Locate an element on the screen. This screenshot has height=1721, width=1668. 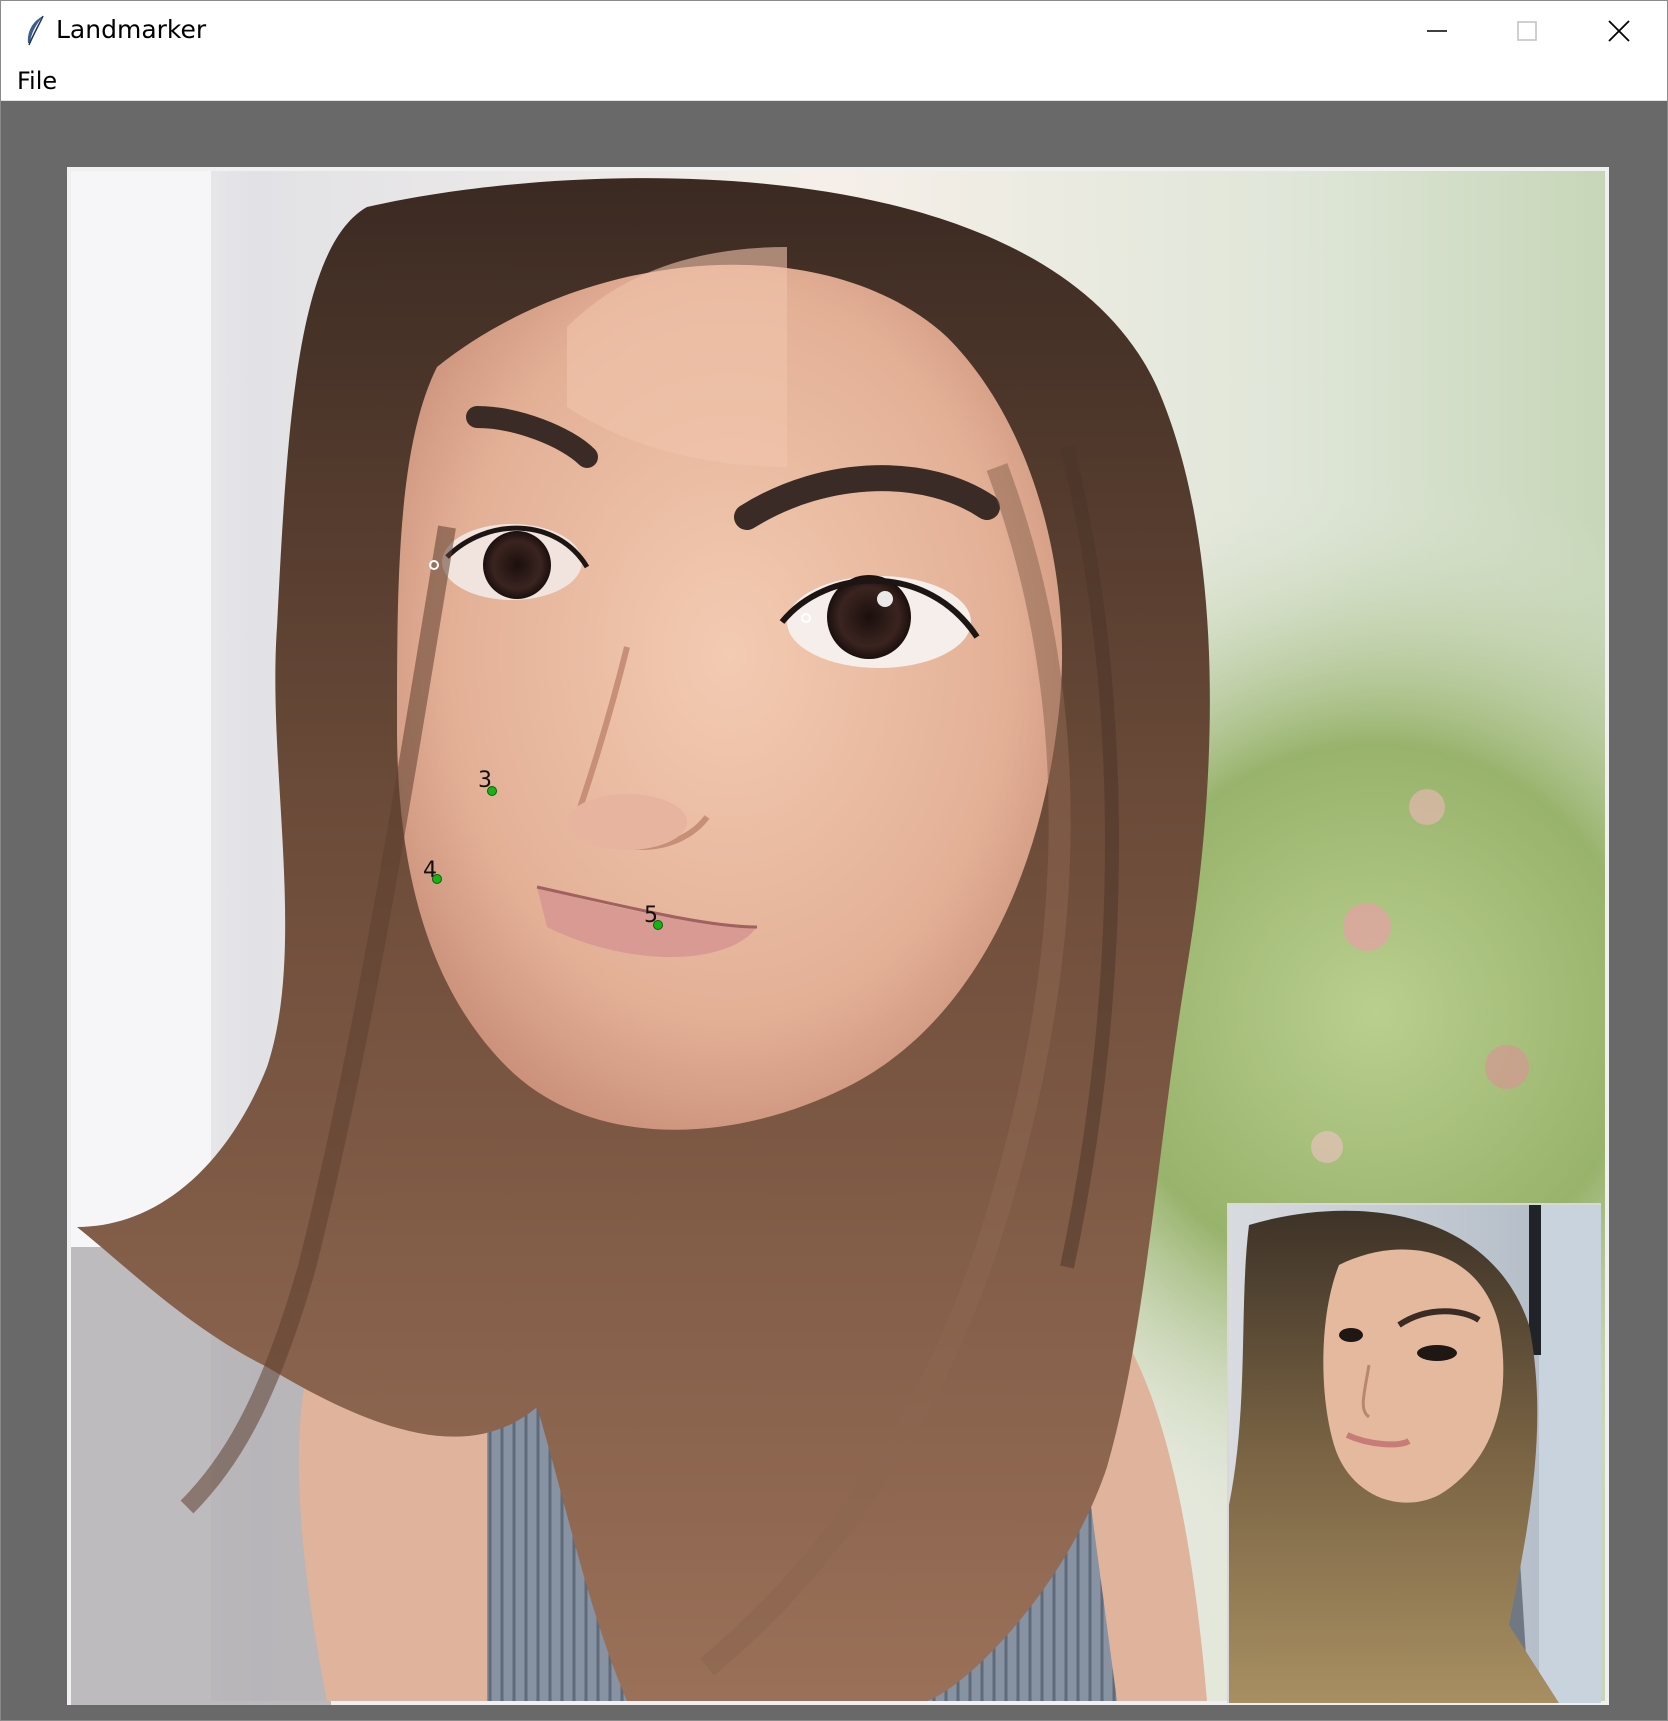
title-bar: Landmarker is located at coordinates (834, 31).